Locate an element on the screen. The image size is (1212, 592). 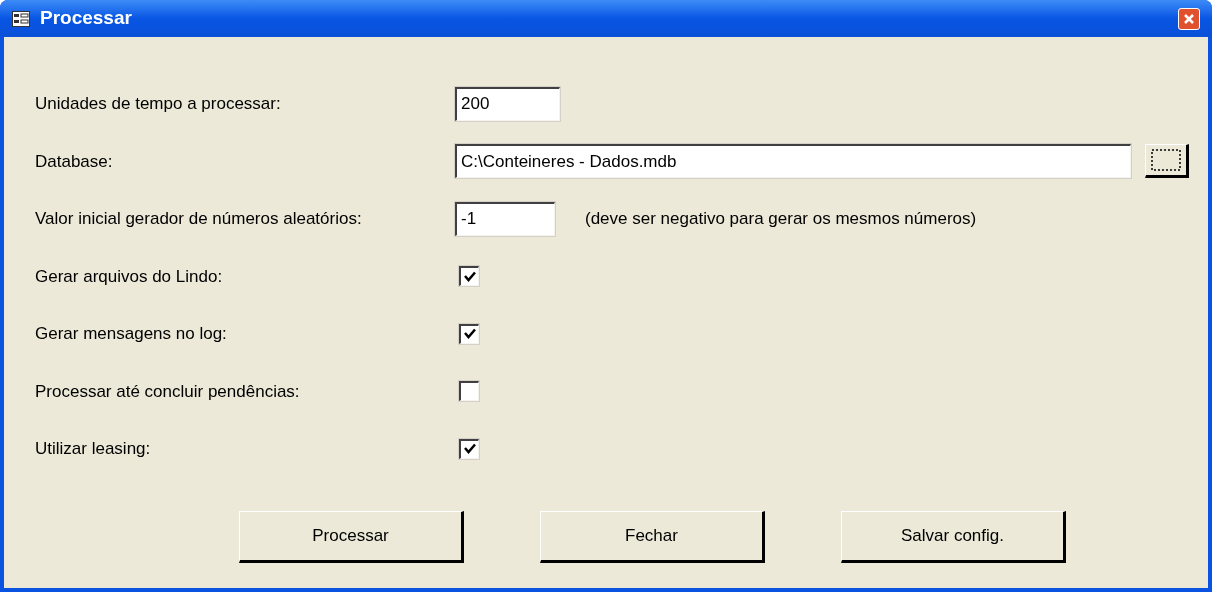
browse-button is located at coordinates (1167, 161).